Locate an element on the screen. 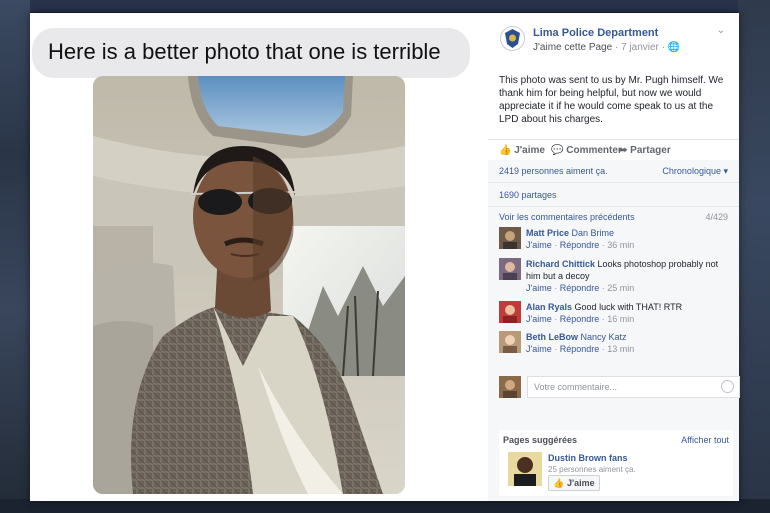  page-name-link: Lima Police Department is located at coordinates (595, 33).